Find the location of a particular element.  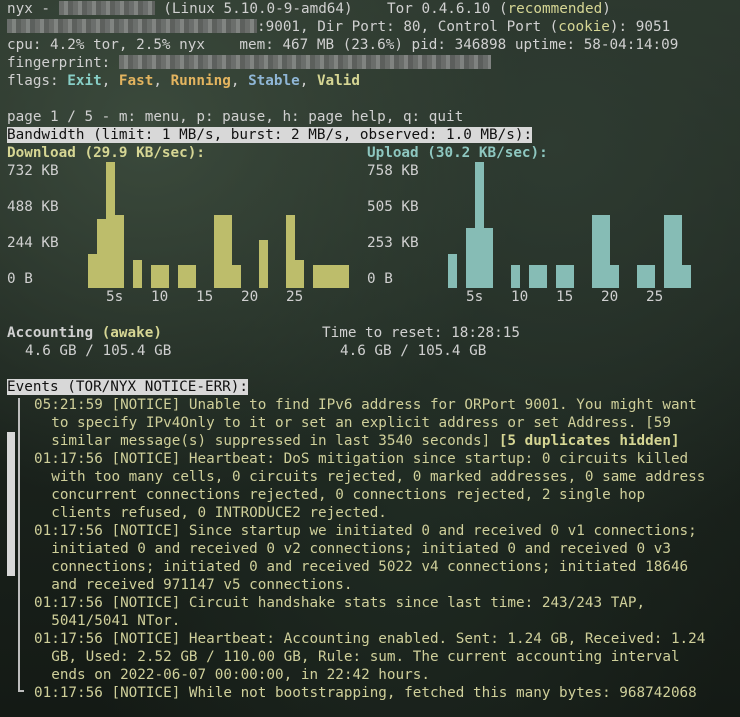

download-graph is located at coordinates (223, 225).